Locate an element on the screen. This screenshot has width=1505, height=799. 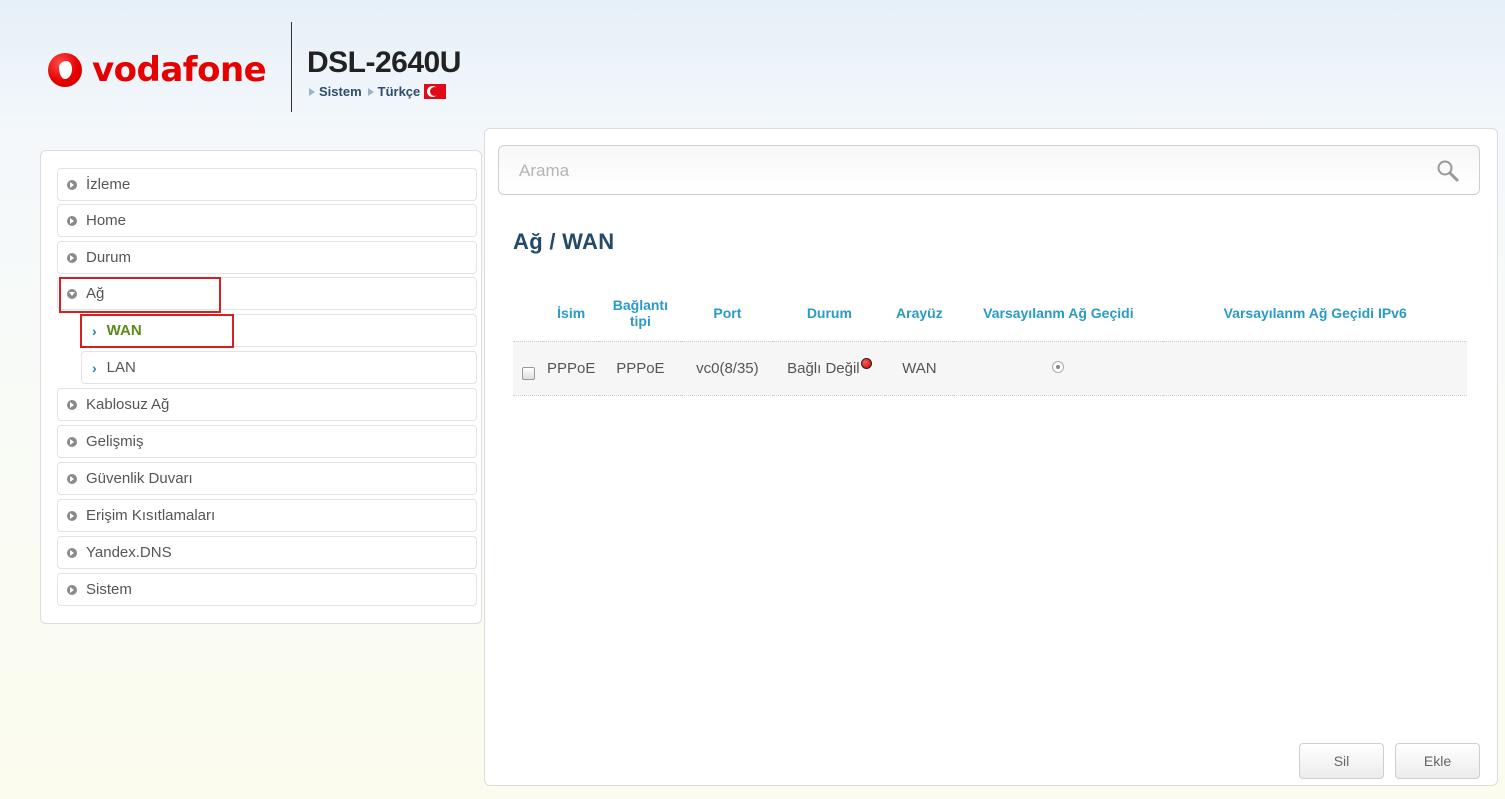
sidebar-item-sistem: Sistem is located at coordinates (267, 589).